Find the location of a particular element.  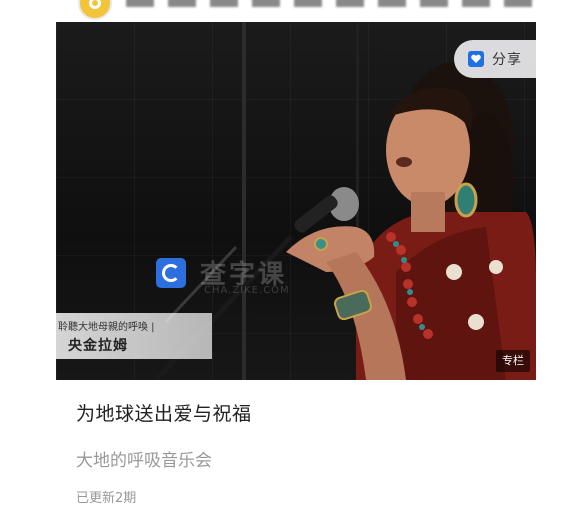

article-title: 为地球送出爱与祝福 is located at coordinates (164, 412).